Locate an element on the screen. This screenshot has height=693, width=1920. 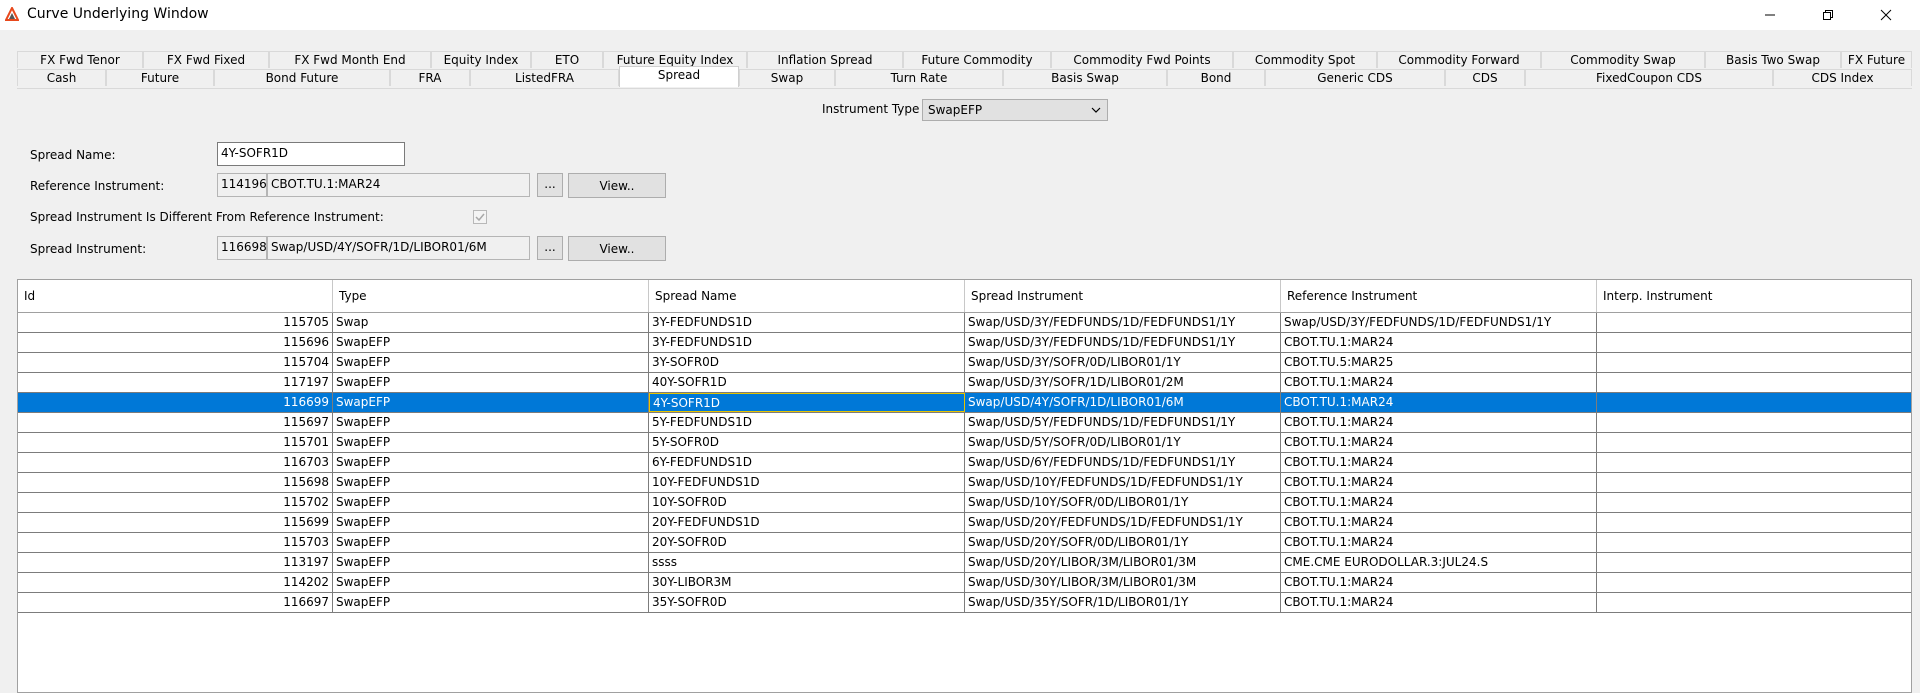
spread-view-button: View.. is located at coordinates (617, 248).